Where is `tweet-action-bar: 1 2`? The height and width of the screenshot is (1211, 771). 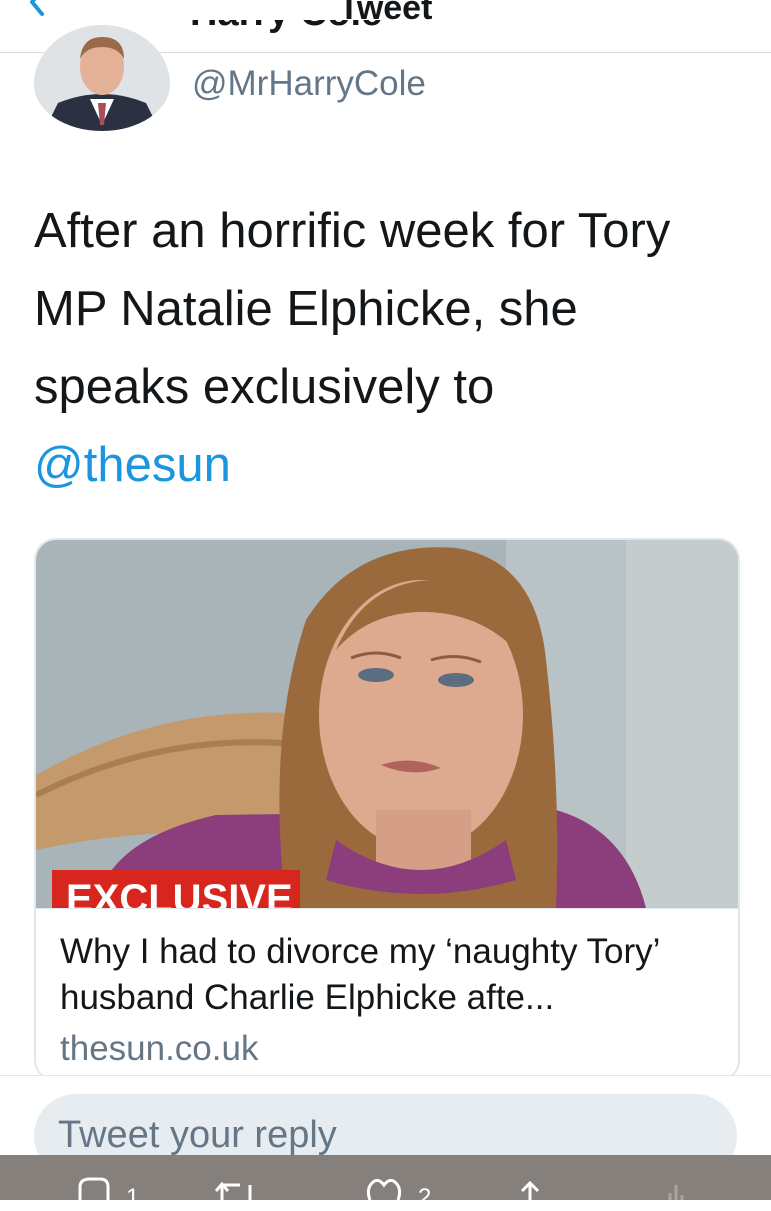
tweet-action-bar: 1 2 is located at coordinates (385, 1182).